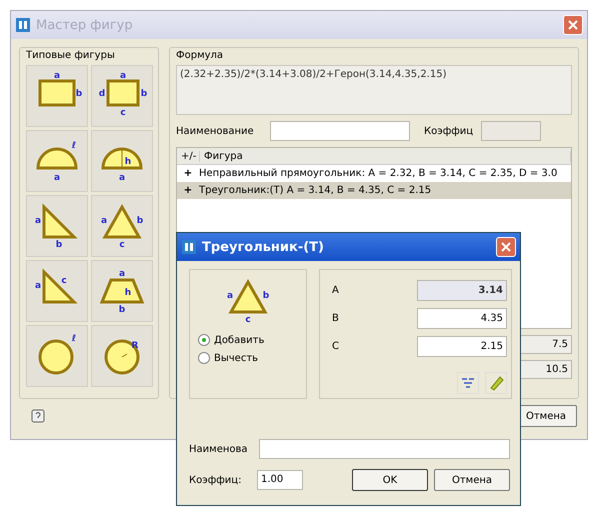 This screenshot has height=512, width=593. I want to click on list-row: + Треугольник:(T) A = 3.14, B = 4.35, C = 2.15, so click(374, 190).